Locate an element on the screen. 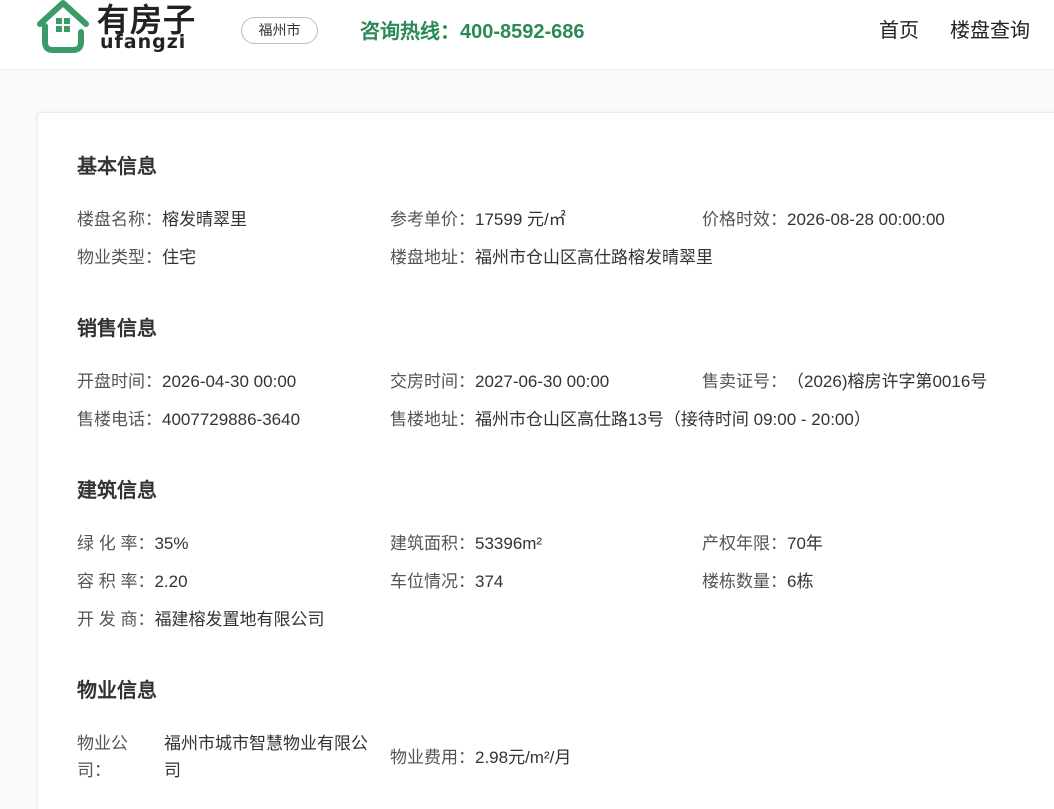 The image size is (1054, 809). info-label: 楼栋数量： is located at coordinates (744, 581).